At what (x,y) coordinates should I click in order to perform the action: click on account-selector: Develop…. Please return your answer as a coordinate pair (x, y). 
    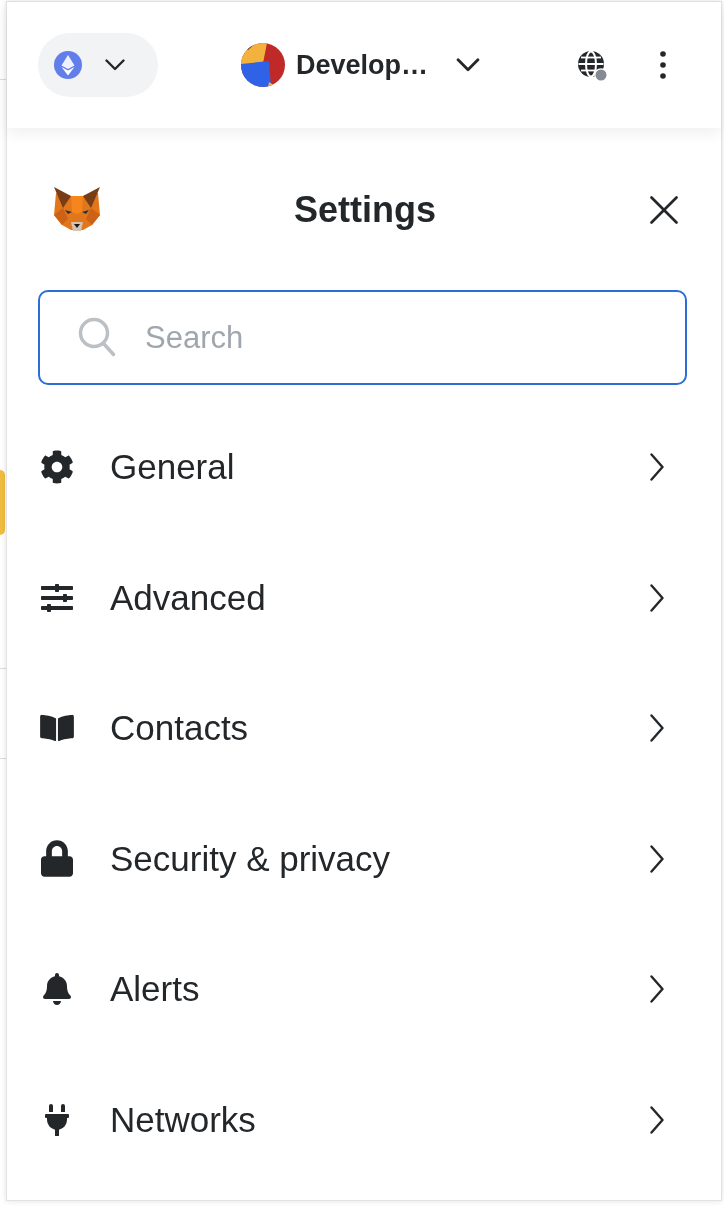
    Looking at the image, I should click on (361, 65).